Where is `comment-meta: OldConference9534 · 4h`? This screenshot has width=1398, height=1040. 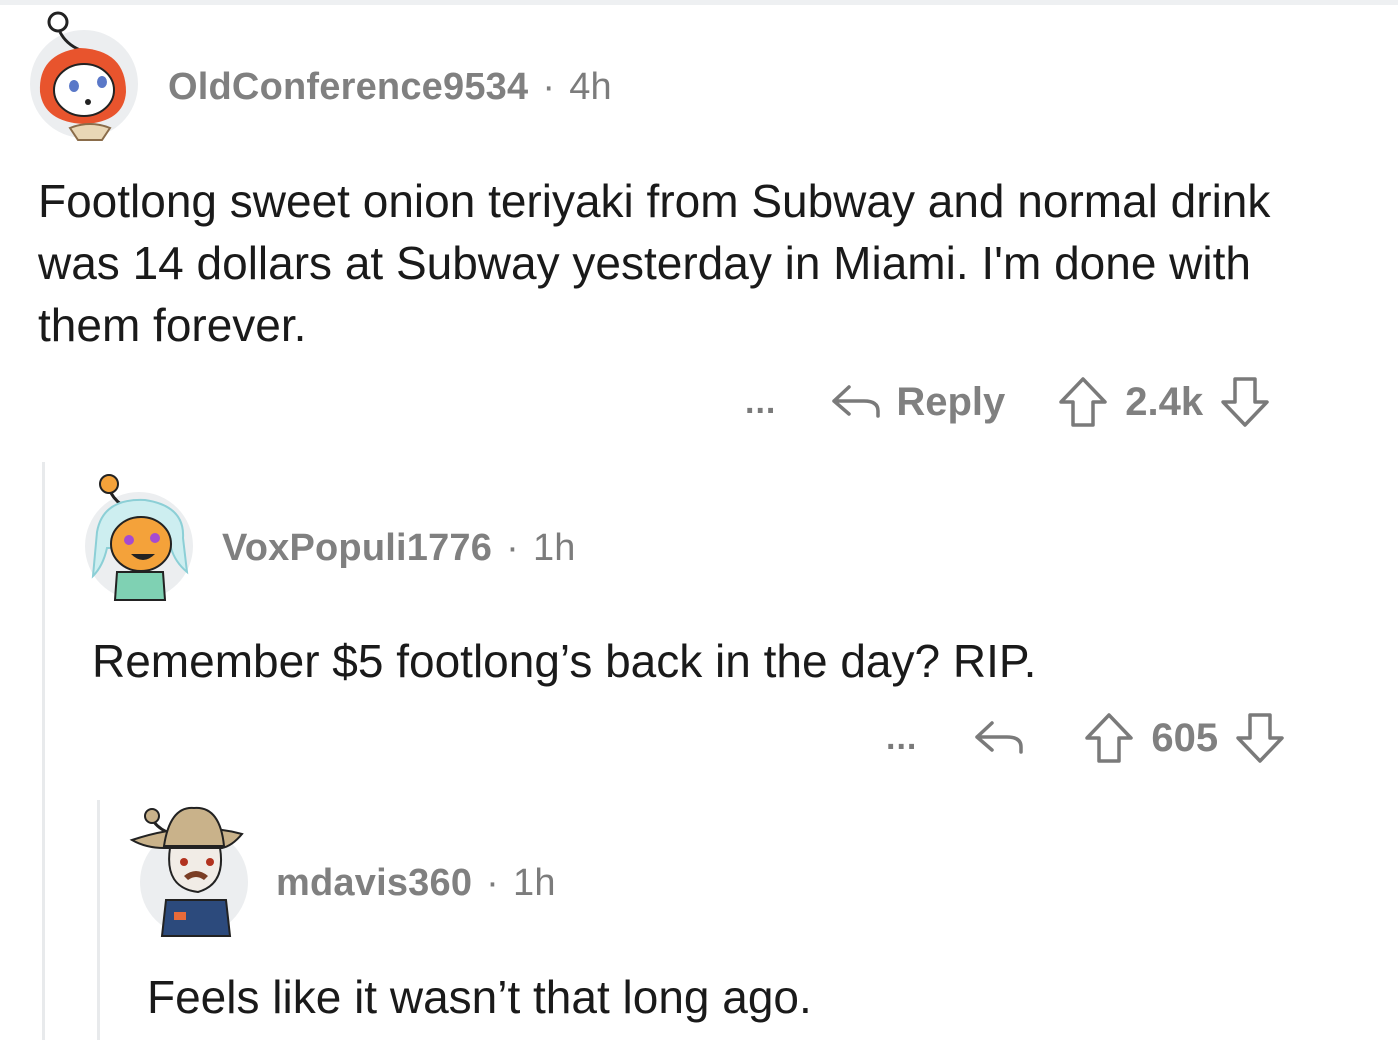
comment-meta: OldConference9534 · 4h is located at coordinates (390, 87).